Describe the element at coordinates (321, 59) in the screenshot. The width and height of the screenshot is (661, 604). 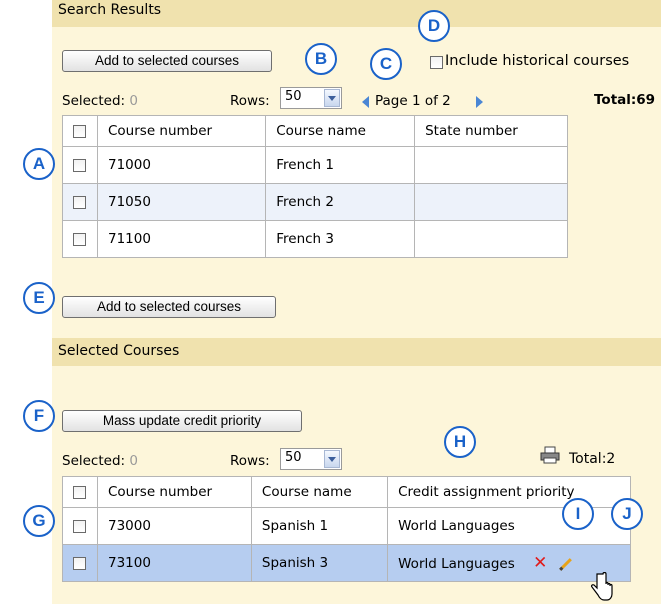
I see `callout-b: B` at that location.